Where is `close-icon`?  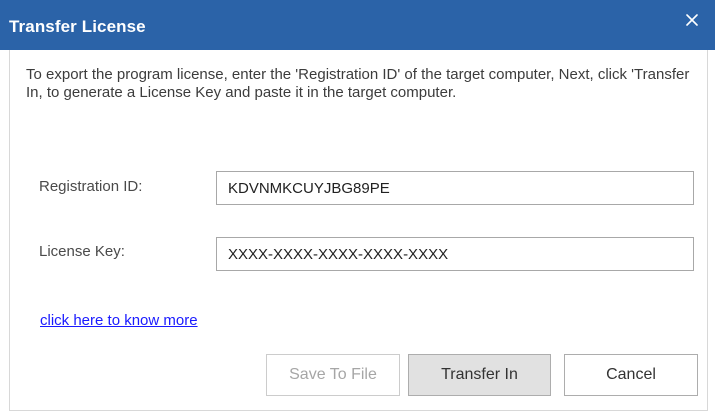
close-icon is located at coordinates (692, 20).